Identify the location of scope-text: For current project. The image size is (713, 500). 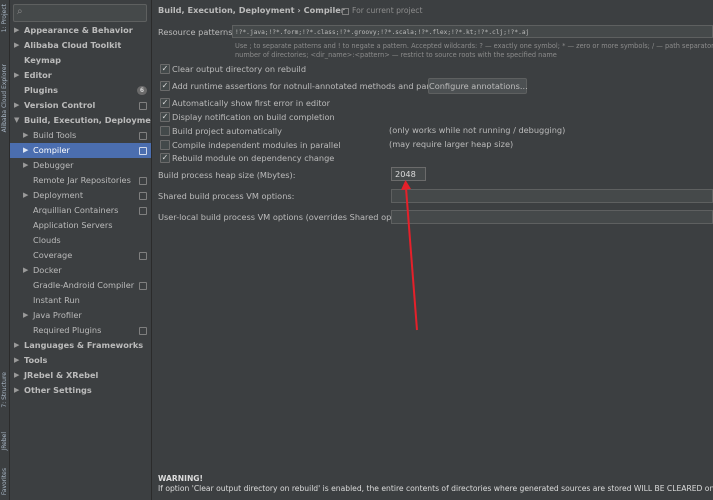
(387, 10).